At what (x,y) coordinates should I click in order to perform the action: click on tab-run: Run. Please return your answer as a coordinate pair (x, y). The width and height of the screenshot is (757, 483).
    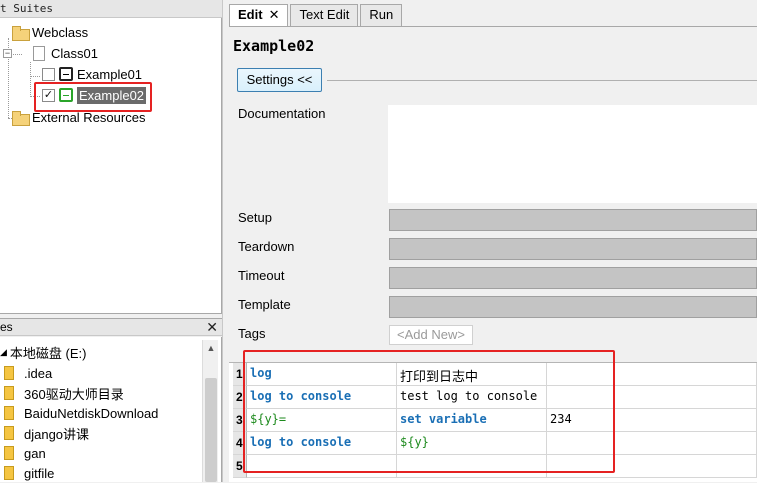
    Looking at the image, I should click on (381, 15).